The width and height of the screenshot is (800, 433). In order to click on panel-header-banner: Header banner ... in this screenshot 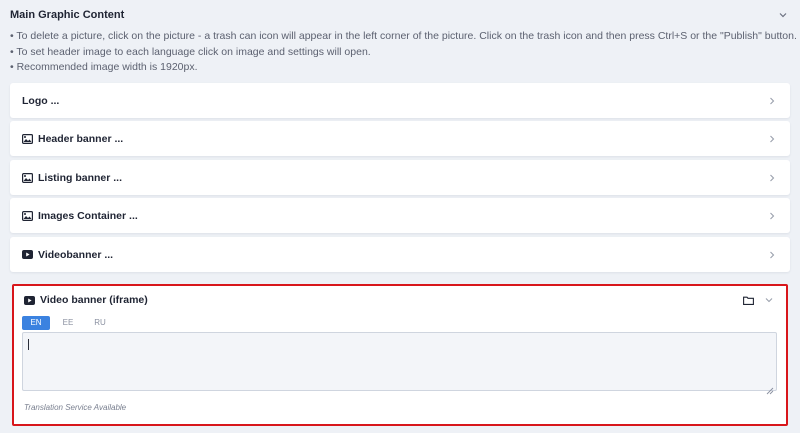, I will do `click(400, 138)`.